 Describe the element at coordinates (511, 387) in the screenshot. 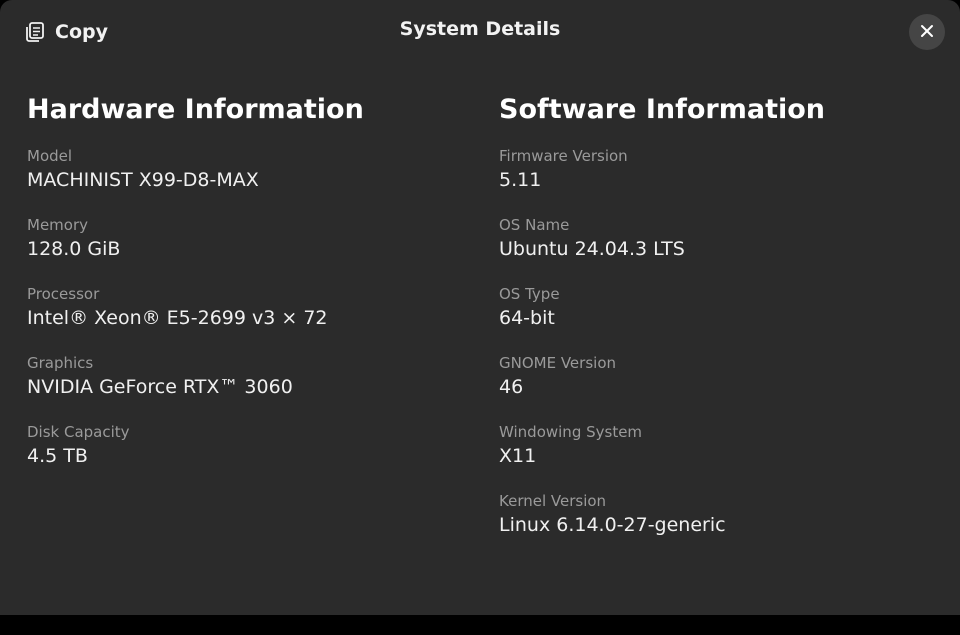

I see `row-value: 46` at that location.